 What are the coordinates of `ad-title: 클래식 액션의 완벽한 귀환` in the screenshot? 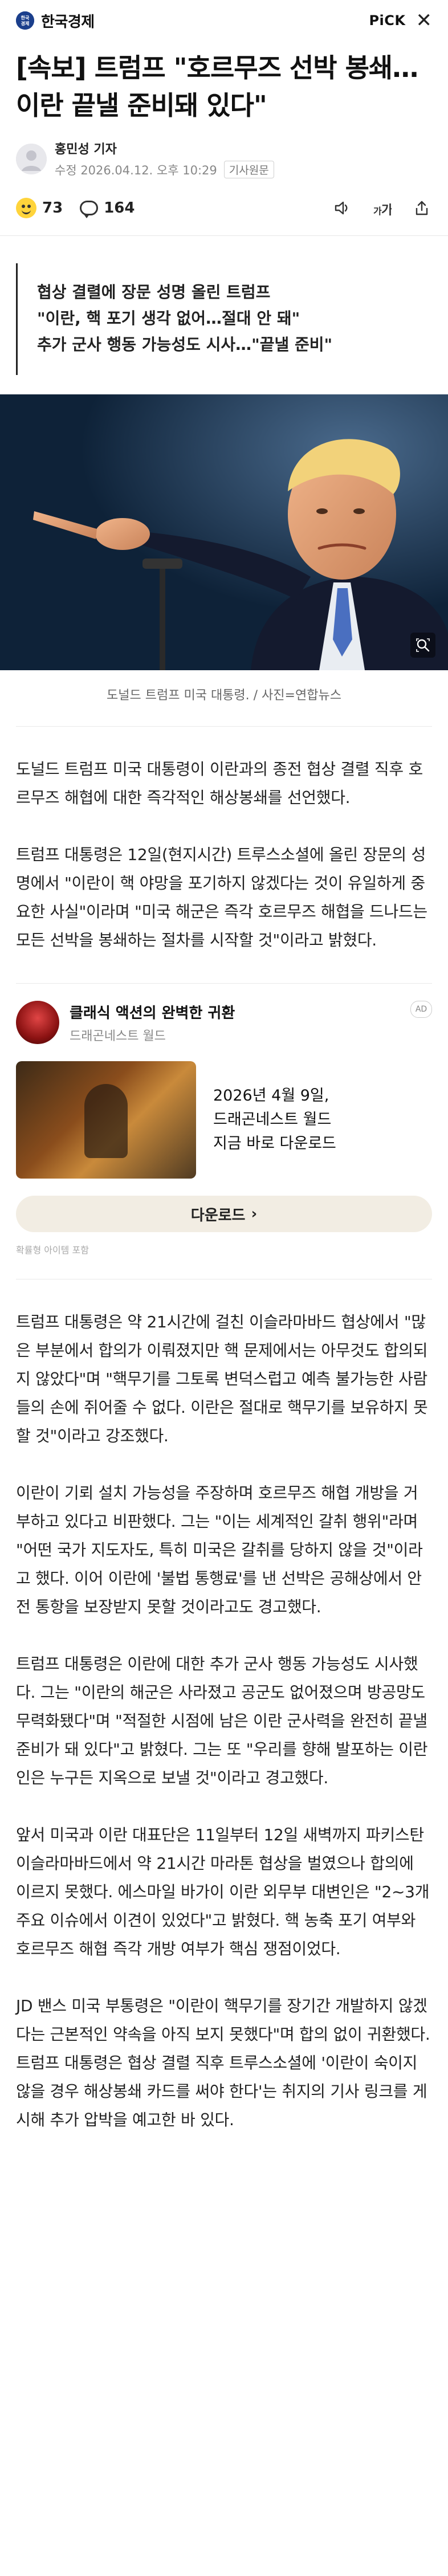 It's located at (153, 1011).